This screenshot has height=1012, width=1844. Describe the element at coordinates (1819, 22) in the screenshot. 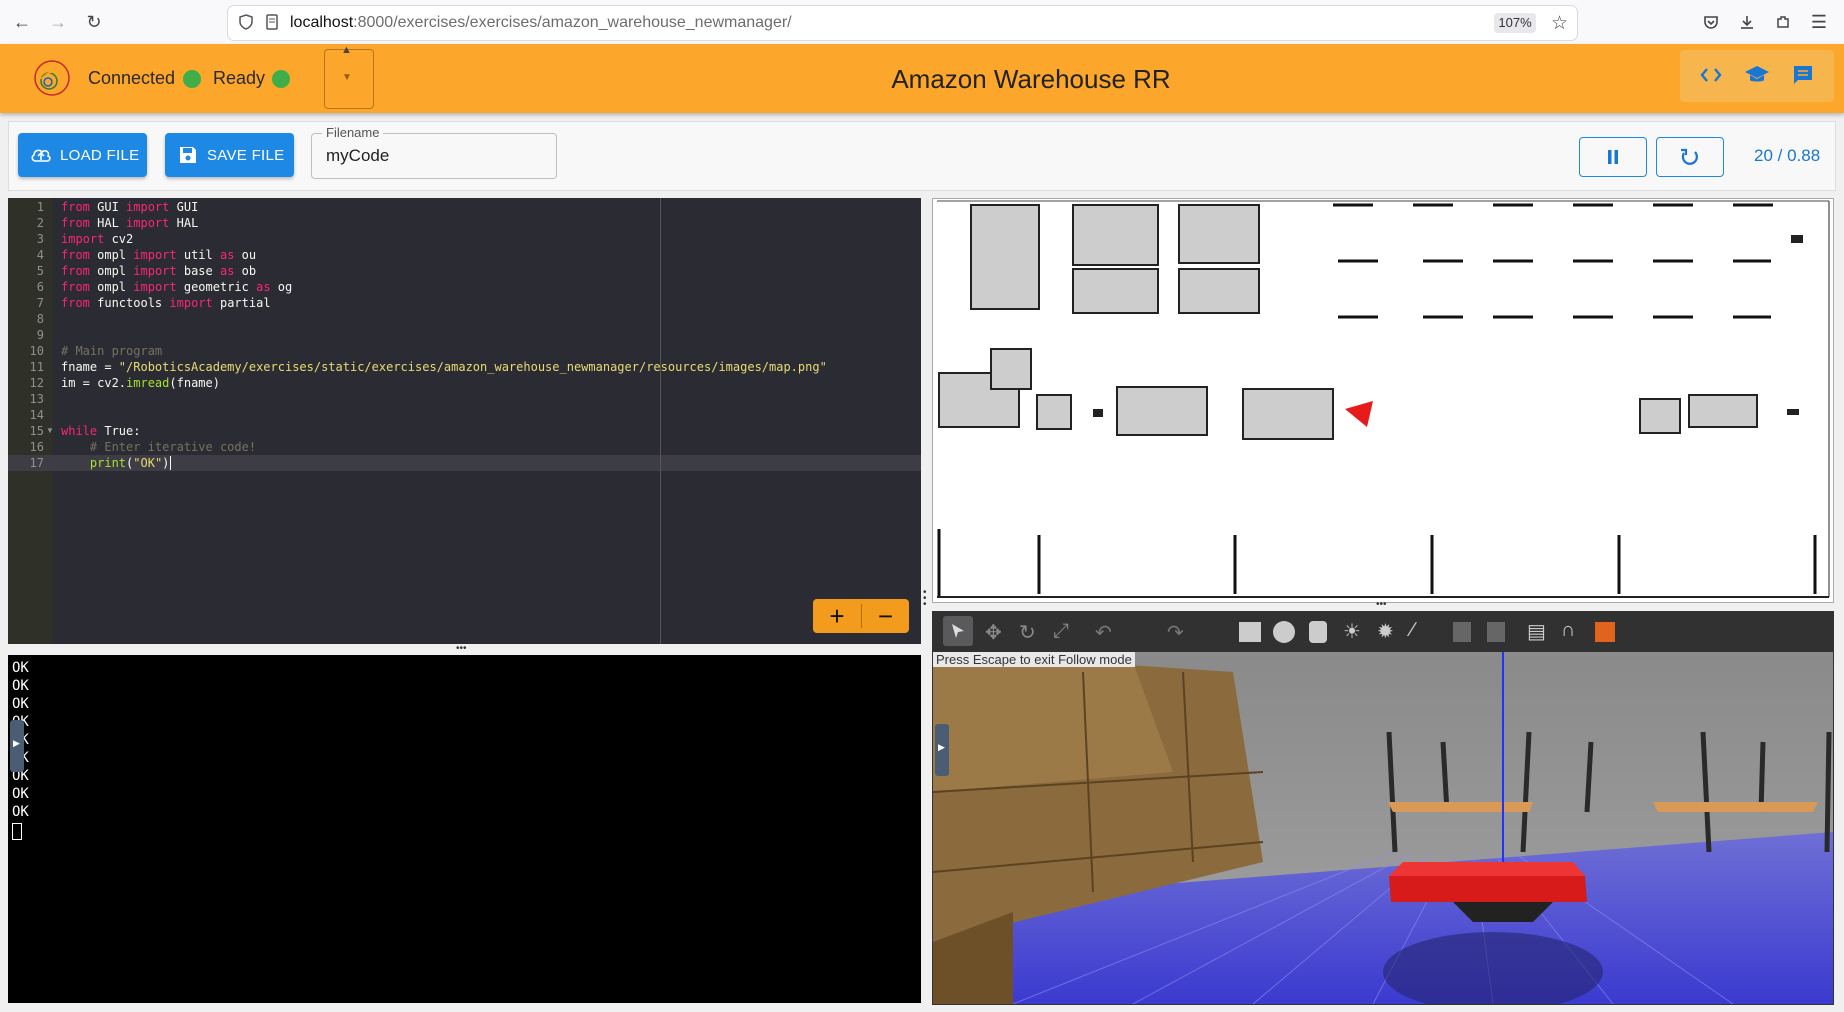

I see `menu-icon: ☰` at that location.